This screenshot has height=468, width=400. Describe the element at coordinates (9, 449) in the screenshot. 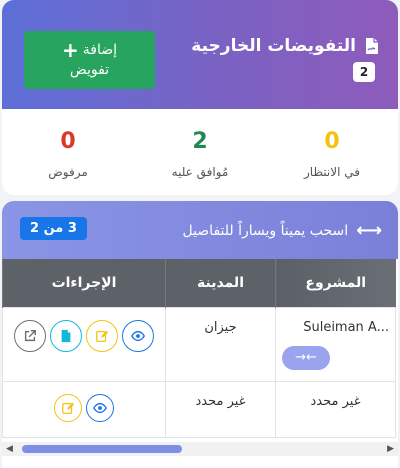

I see `scroll-left-icon: ◀` at that location.